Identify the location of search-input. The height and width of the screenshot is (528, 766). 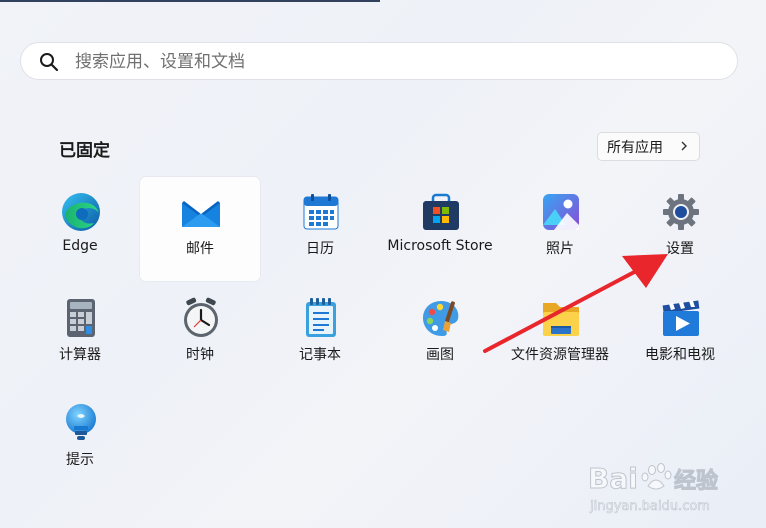
(395, 62).